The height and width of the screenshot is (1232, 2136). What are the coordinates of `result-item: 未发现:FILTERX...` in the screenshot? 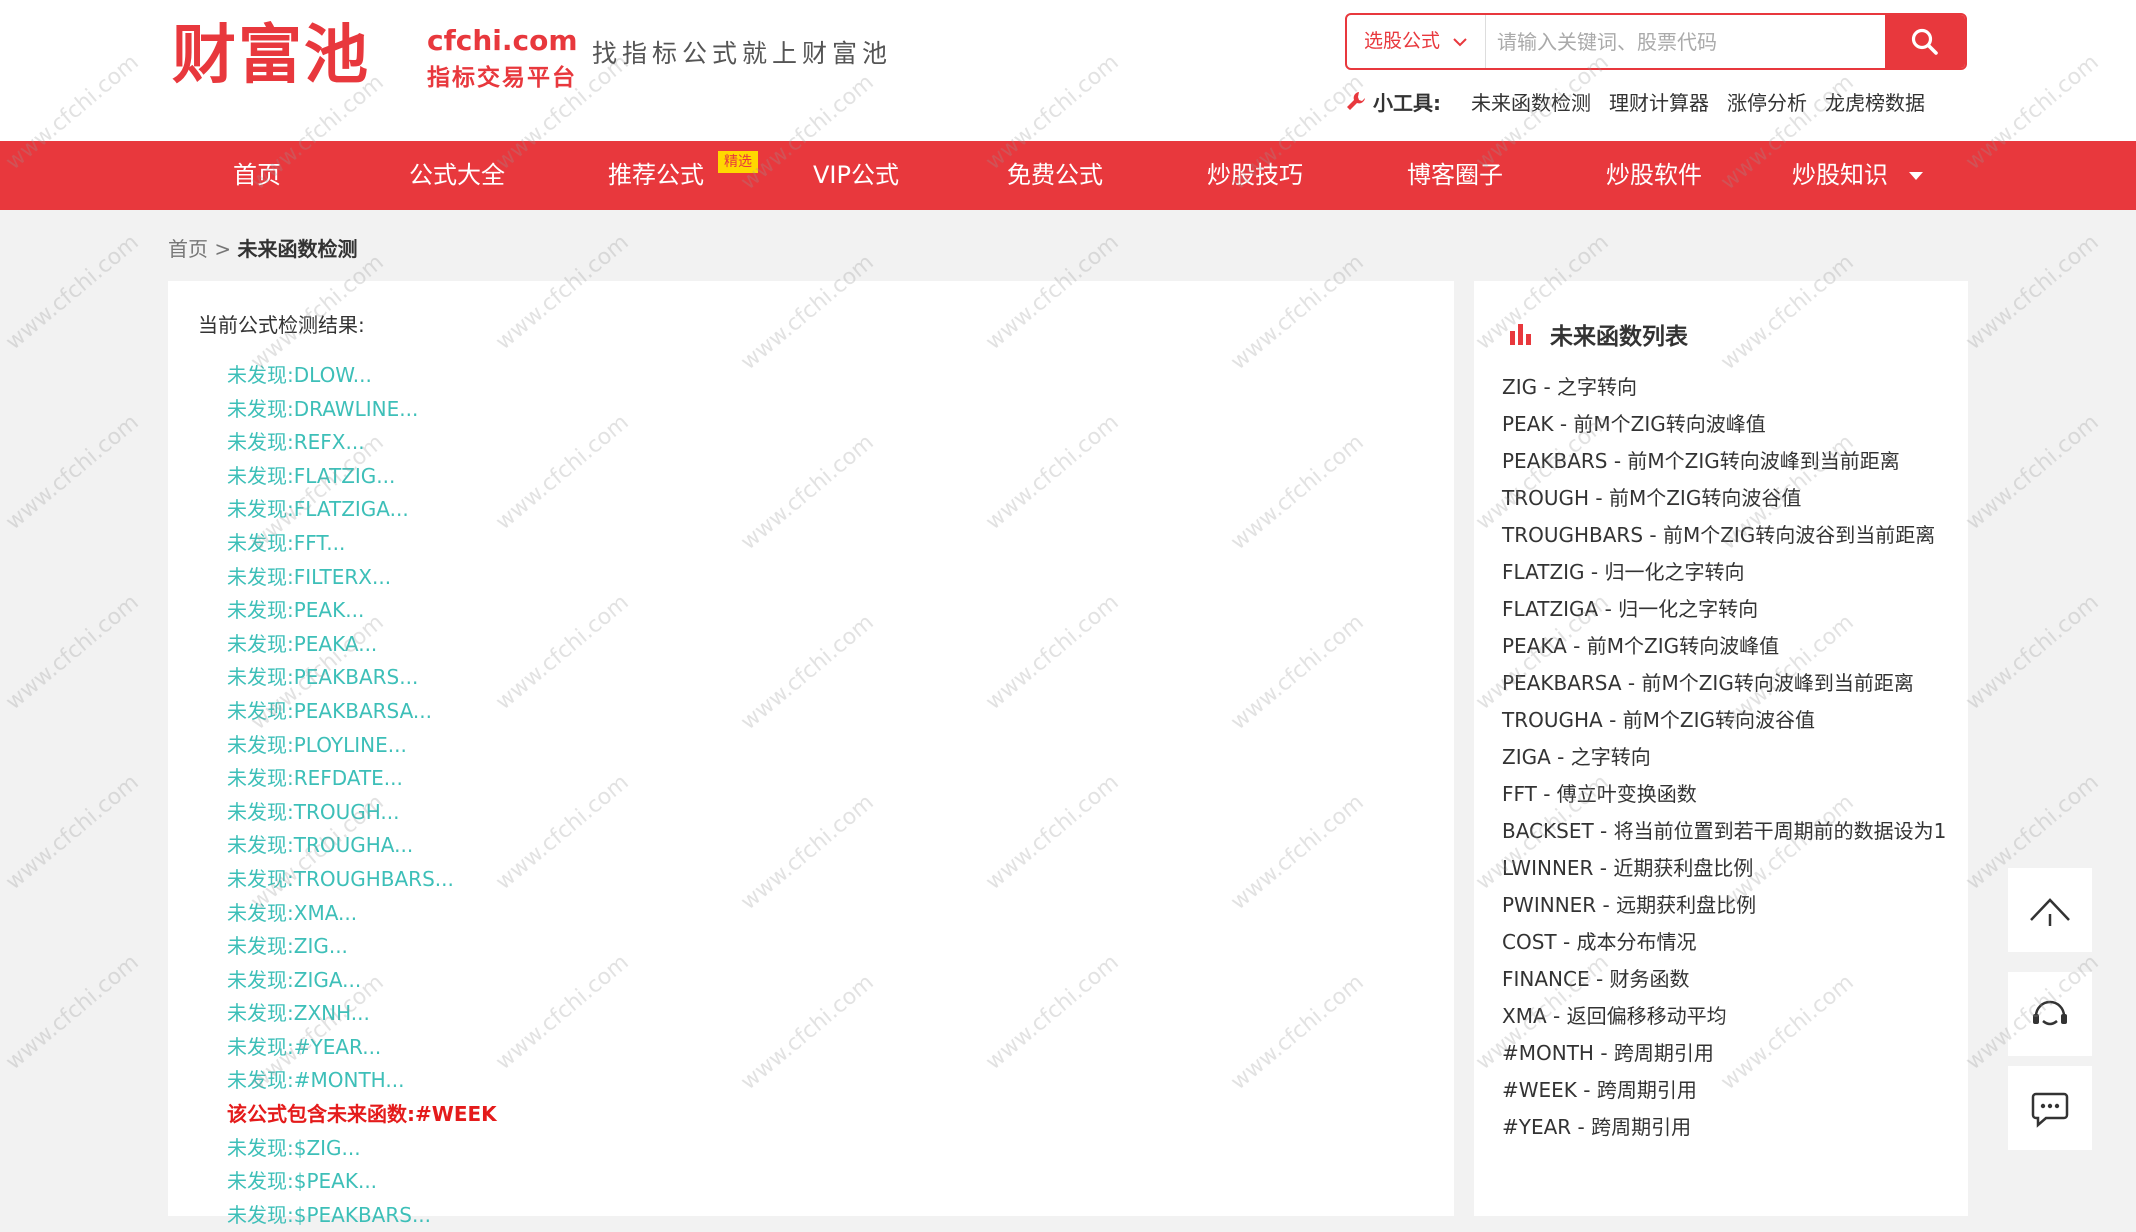 It's located at (309, 576).